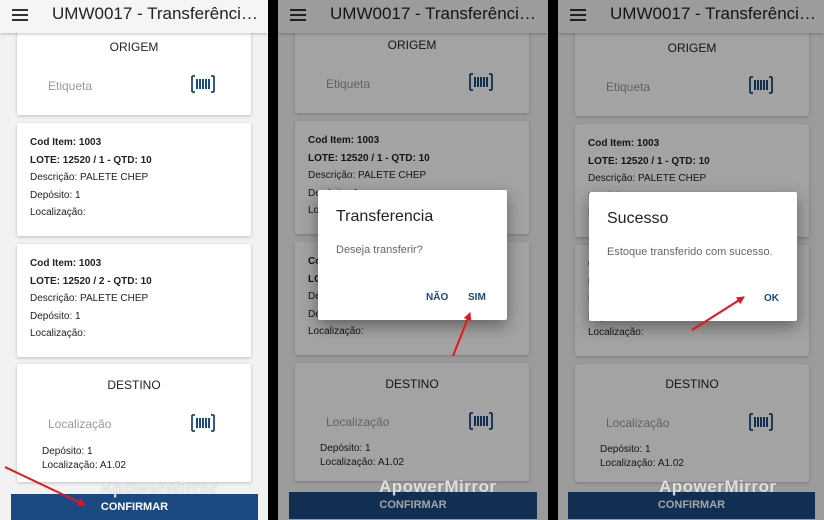 Image resolution: width=824 pixels, height=520 pixels. Describe the element at coordinates (718, 313) in the screenshot. I see `arrow-to-ok-button` at that location.